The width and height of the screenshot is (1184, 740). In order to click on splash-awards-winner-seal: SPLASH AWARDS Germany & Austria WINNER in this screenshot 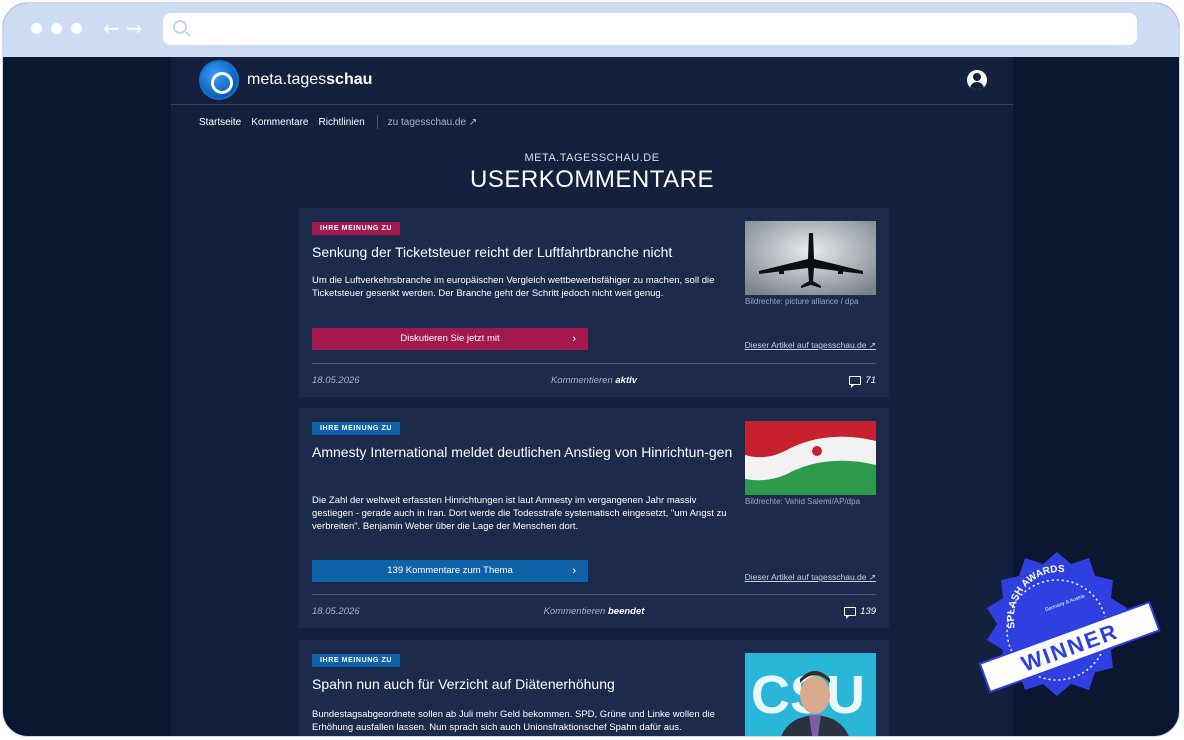, I will do `click(1070, 635)`.